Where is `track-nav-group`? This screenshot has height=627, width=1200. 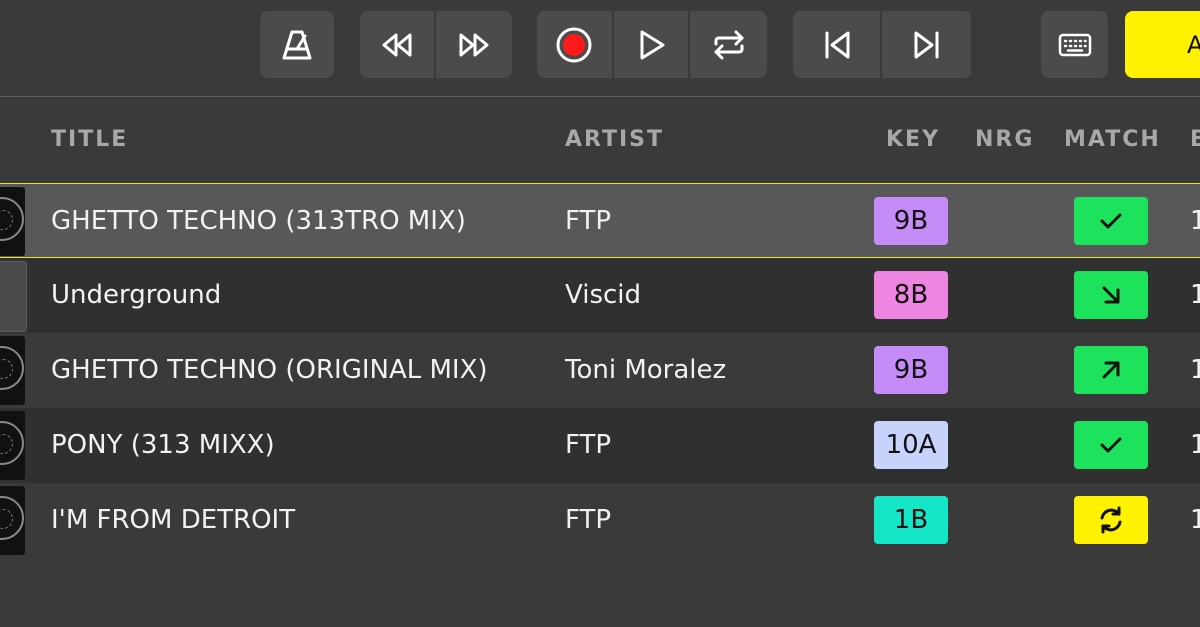
track-nav-group is located at coordinates (882, 44).